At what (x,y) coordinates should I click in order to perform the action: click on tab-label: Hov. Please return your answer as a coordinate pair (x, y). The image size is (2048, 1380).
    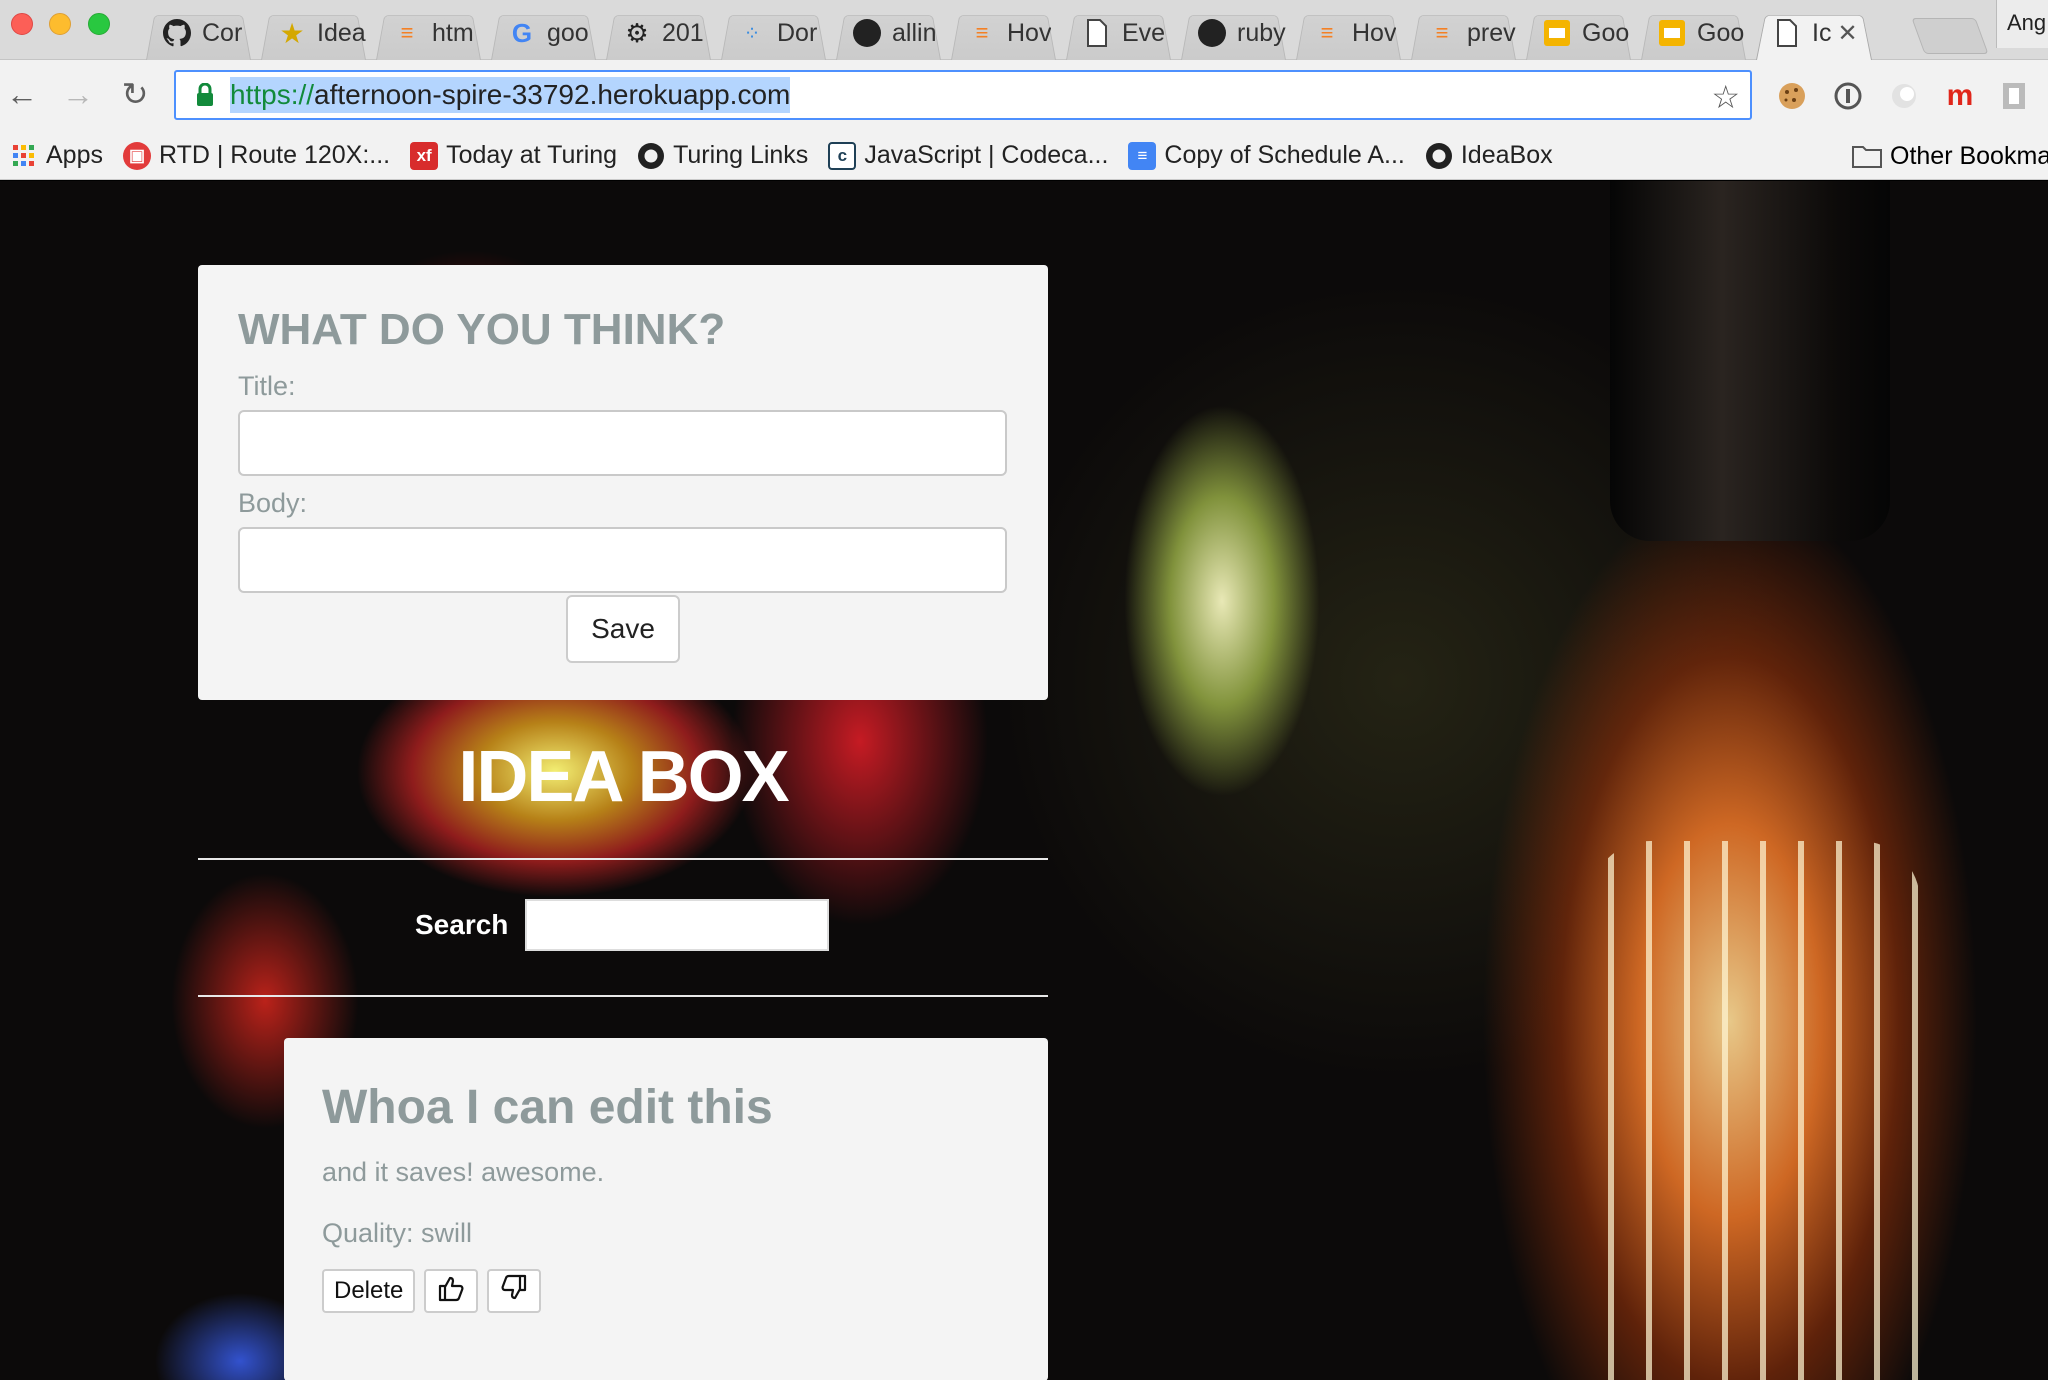
    Looking at the image, I should click on (1374, 32).